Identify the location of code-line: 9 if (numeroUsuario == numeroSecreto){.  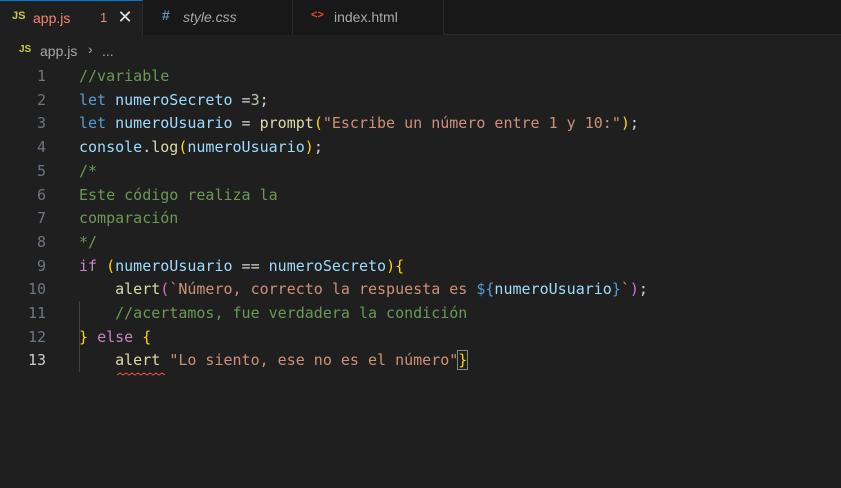
(420, 267).